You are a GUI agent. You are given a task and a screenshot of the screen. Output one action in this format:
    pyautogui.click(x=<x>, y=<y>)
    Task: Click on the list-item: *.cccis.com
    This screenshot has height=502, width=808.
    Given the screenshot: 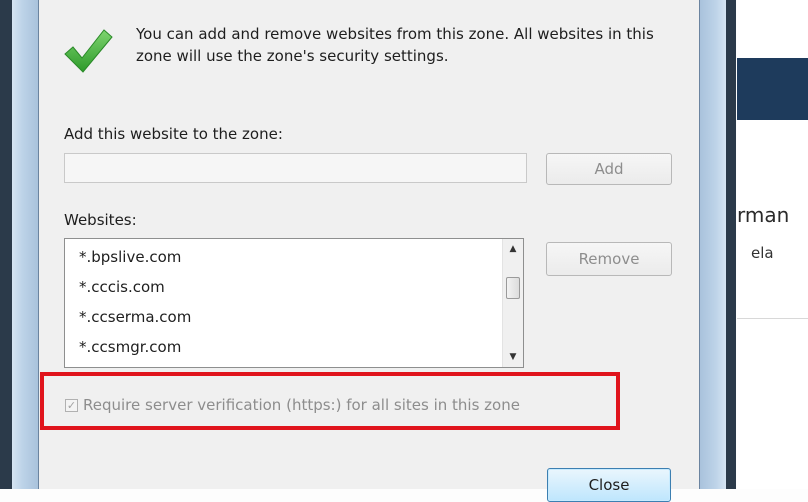 What is the action you would take?
    pyautogui.click(x=122, y=287)
    